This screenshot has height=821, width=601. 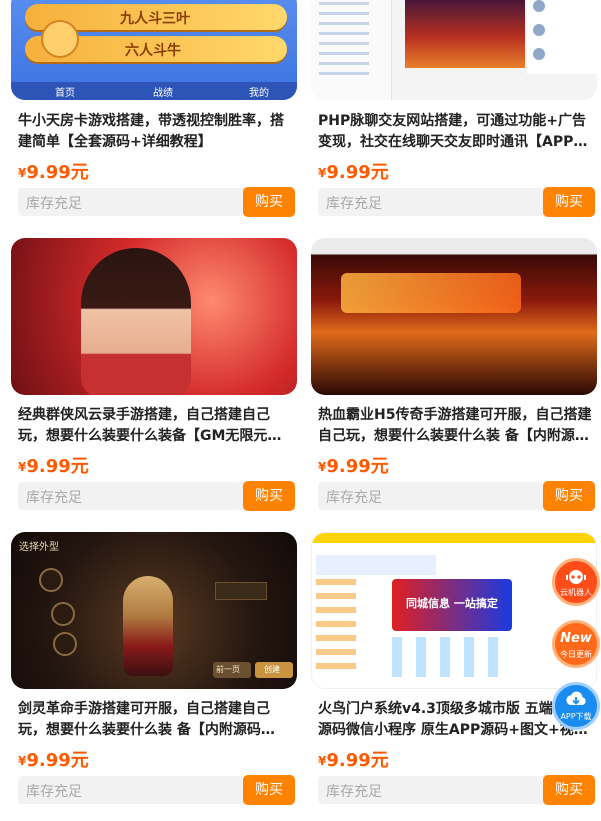 I want to click on game-logo, so click(x=431, y=293).